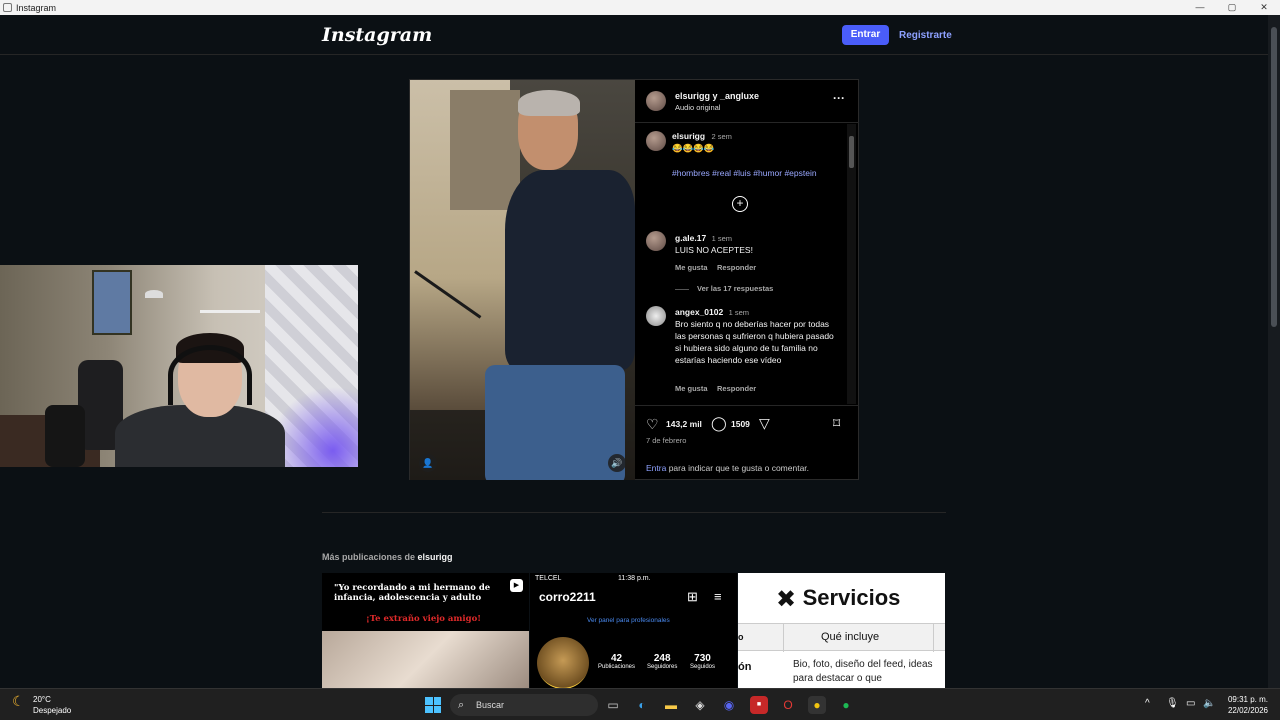 This screenshot has height=720, width=1280. I want to click on post-video: 👤 🔊, so click(522, 280).